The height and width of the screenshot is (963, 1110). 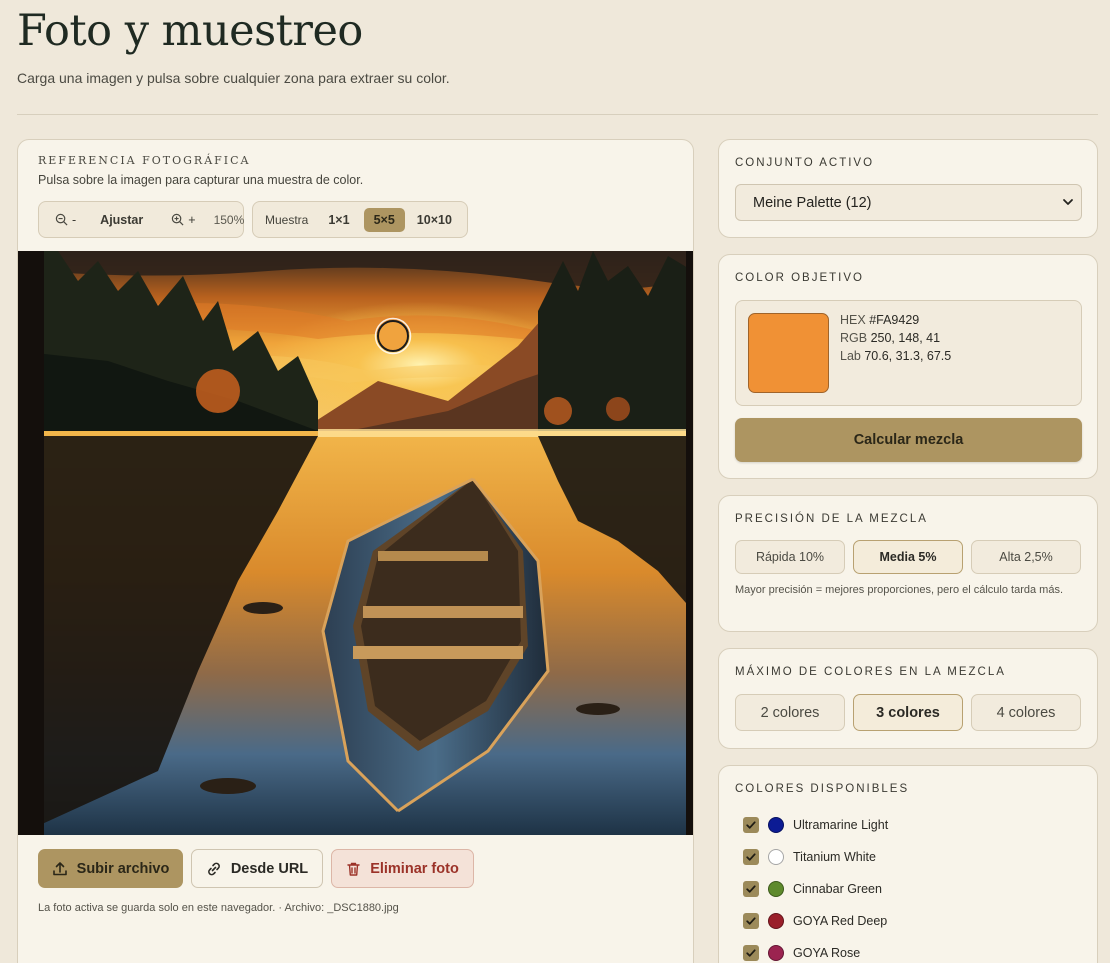 I want to click on upload-file-button: Subir archivo, so click(x=110, y=868).